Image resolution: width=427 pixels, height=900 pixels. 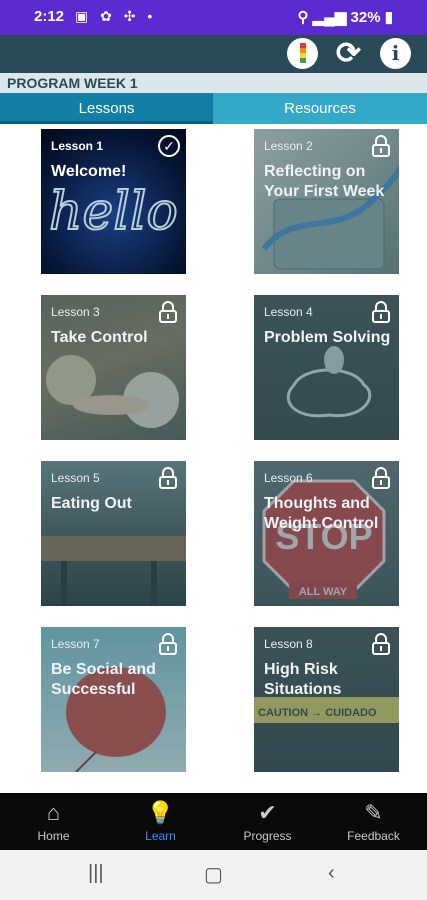 What do you see at coordinates (288, 312) in the screenshot?
I see `lesson-number: Lesson 4` at bounding box center [288, 312].